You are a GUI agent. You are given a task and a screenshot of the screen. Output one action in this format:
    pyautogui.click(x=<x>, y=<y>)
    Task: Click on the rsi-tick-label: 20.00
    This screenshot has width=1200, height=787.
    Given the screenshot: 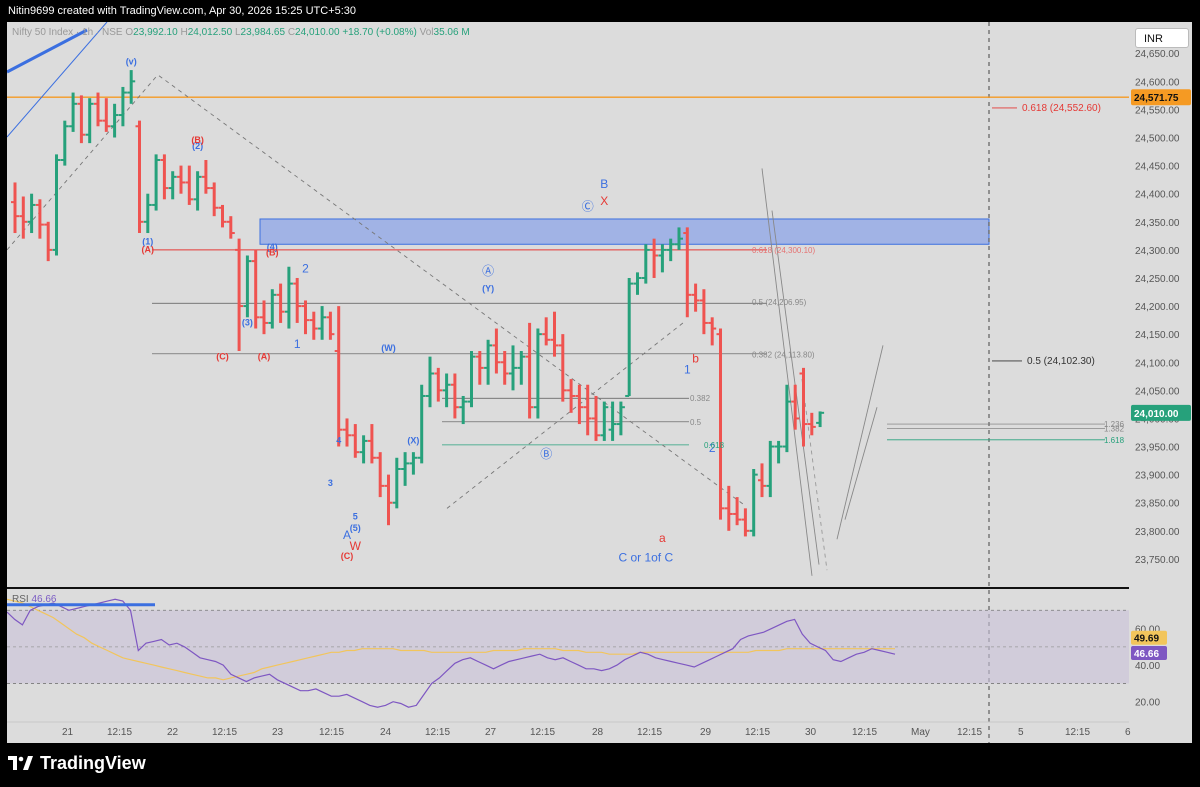 What is the action you would take?
    pyautogui.click(x=1147, y=703)
    